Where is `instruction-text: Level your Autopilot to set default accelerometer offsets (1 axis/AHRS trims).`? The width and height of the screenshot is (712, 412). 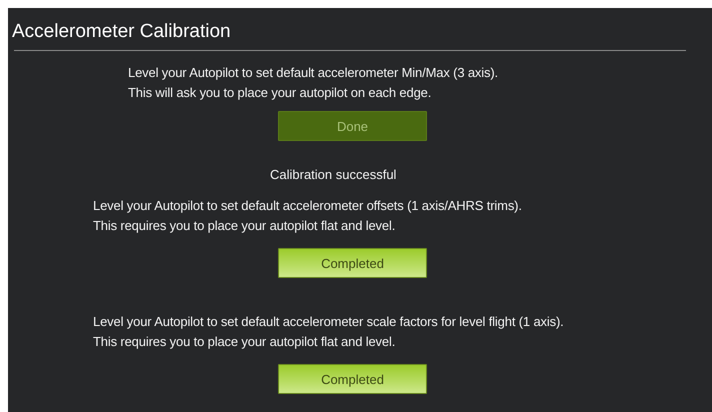
instruction-text: Level your Autopilot to set default accelerometer offsets (1 axis/AHRS trims). is located at coordinates (307, 206).